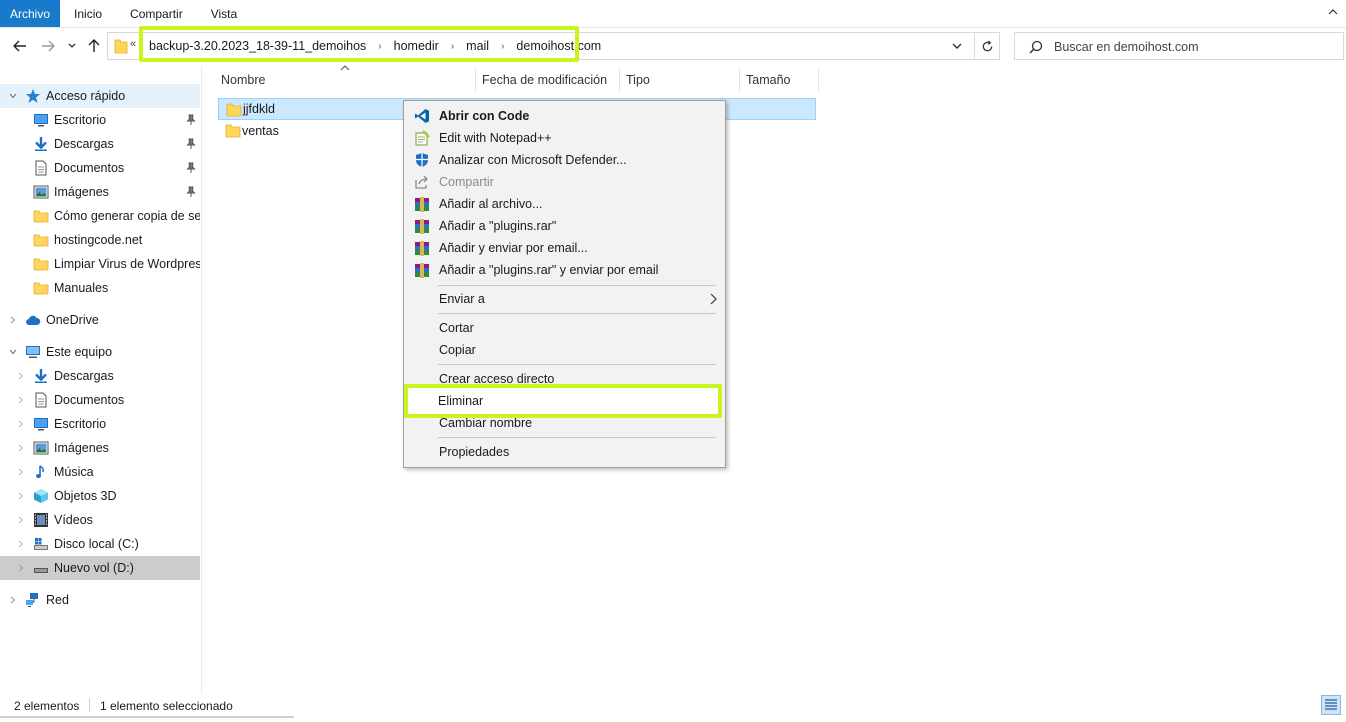 Image resolution: width=1346 pixels, height=722 pixels. Describe the element at coordinates (498, 226) in the screenshot. I see `menu-label: Añadir a "plugins.rar"` at that location.